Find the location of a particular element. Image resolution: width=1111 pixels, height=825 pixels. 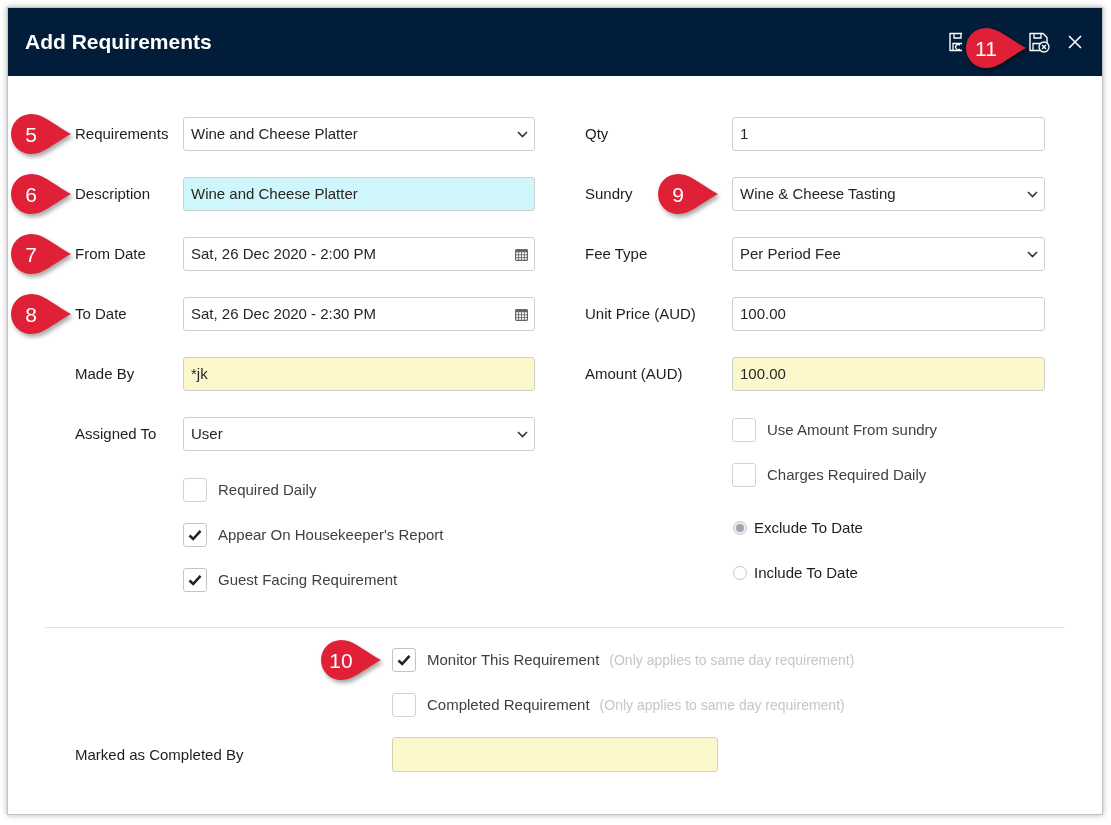

save-close-button is located at coordinates (1039, 42).